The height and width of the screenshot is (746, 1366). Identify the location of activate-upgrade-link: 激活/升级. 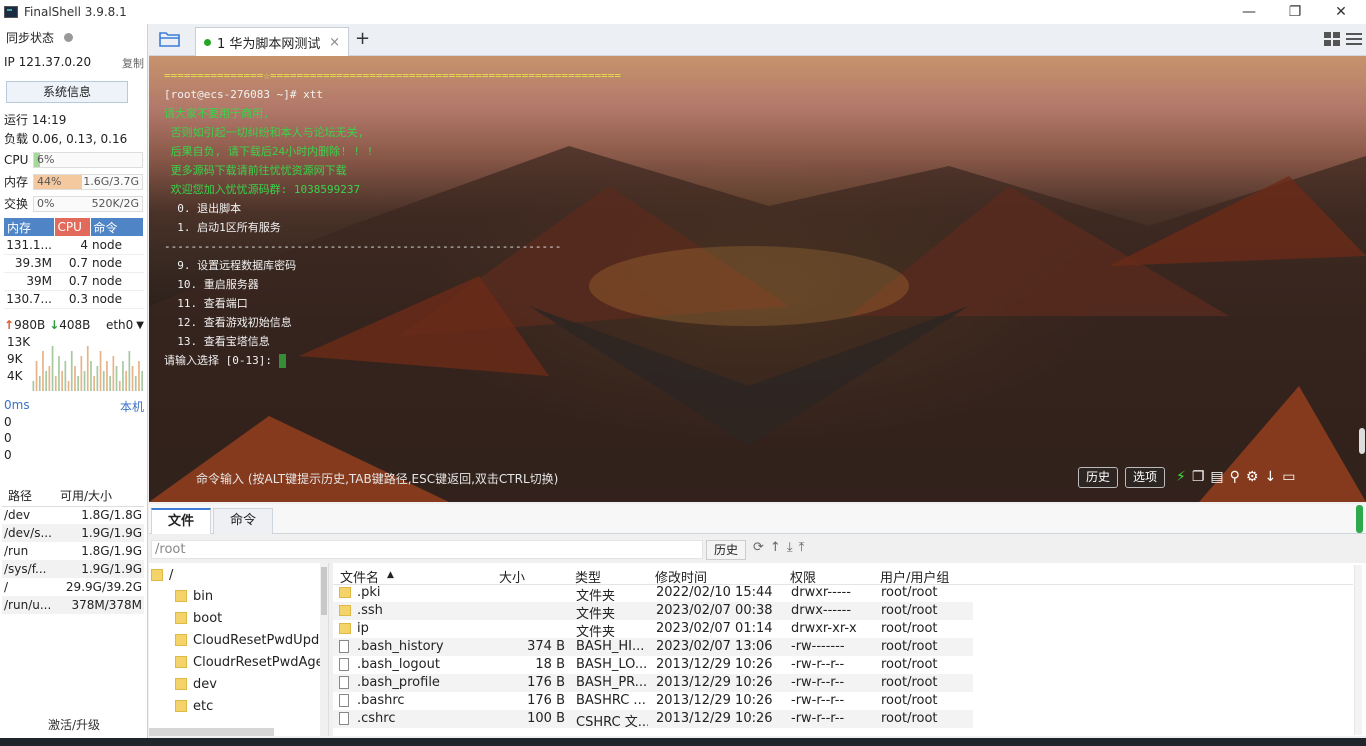
(74, 724).